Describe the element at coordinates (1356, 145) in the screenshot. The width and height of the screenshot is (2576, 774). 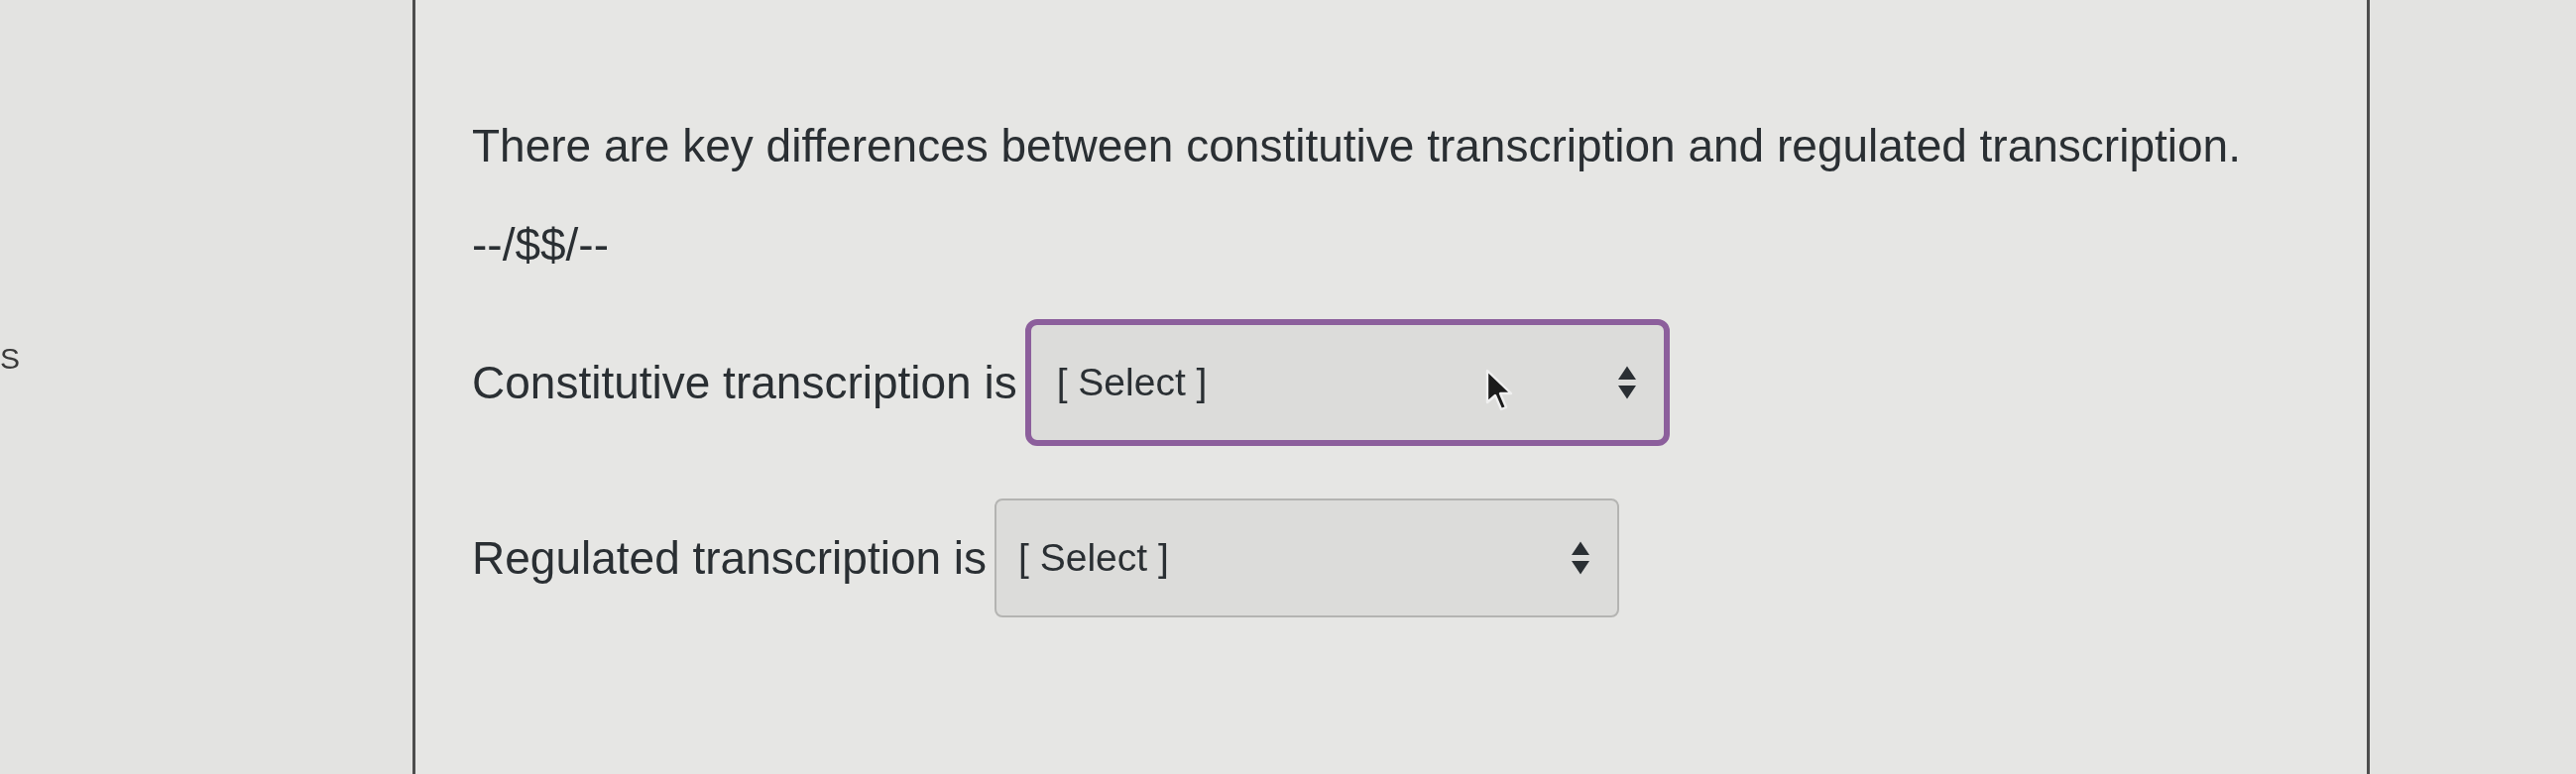
I see `question-text: There are key differences between constitutive transcription and regulated transcription.` at that location.